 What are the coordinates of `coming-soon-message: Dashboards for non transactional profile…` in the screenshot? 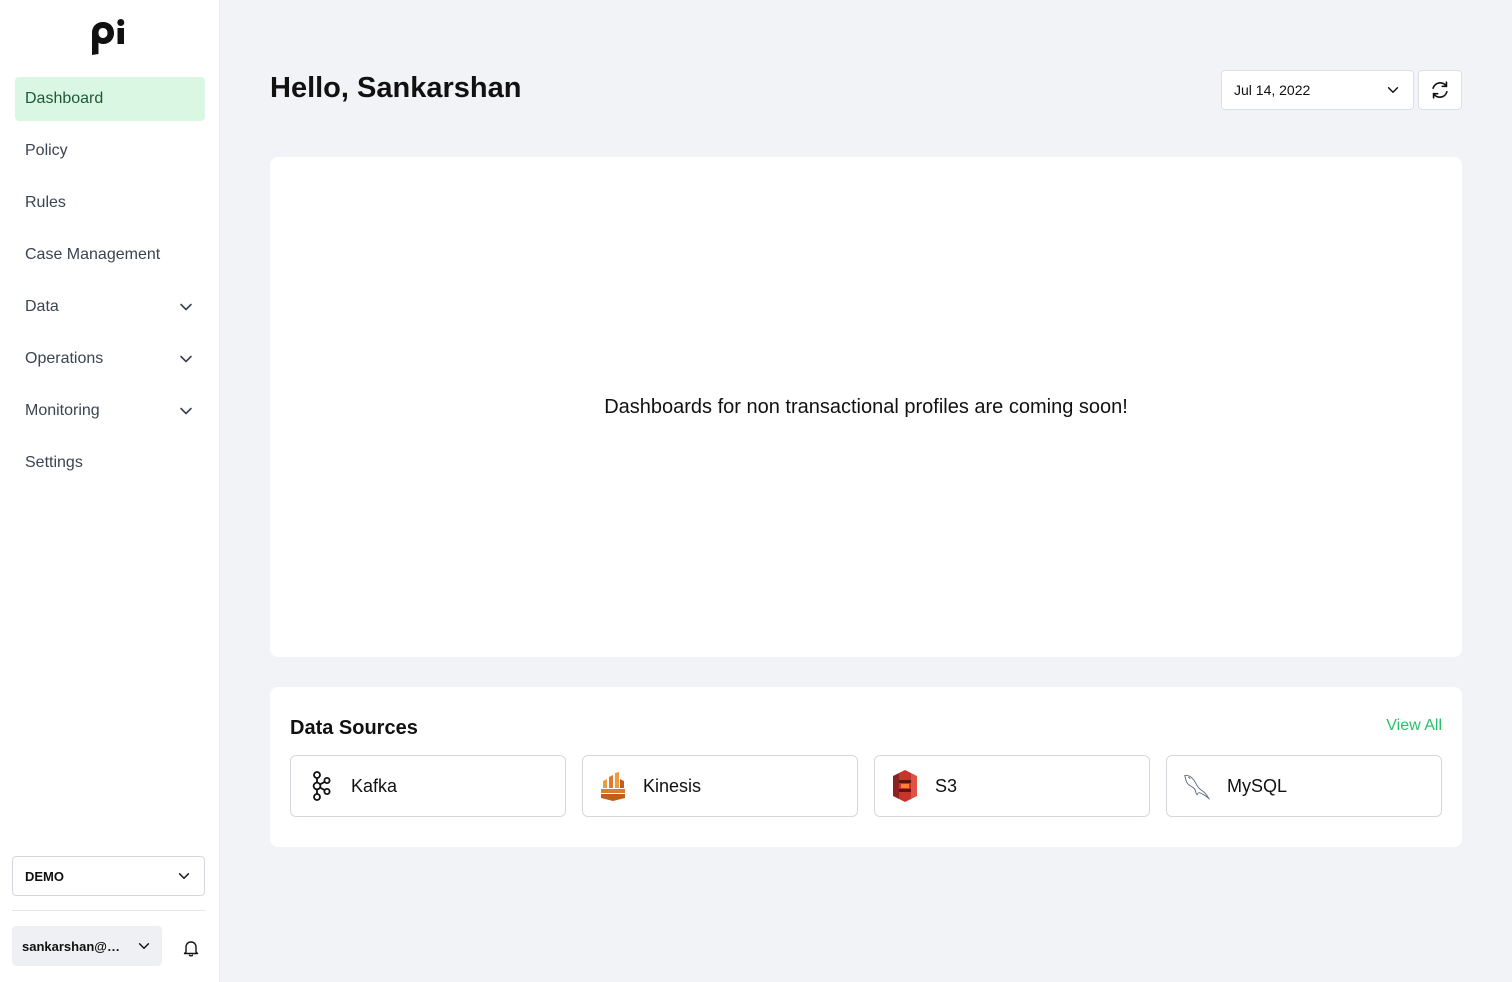 It's located at (866, 406).